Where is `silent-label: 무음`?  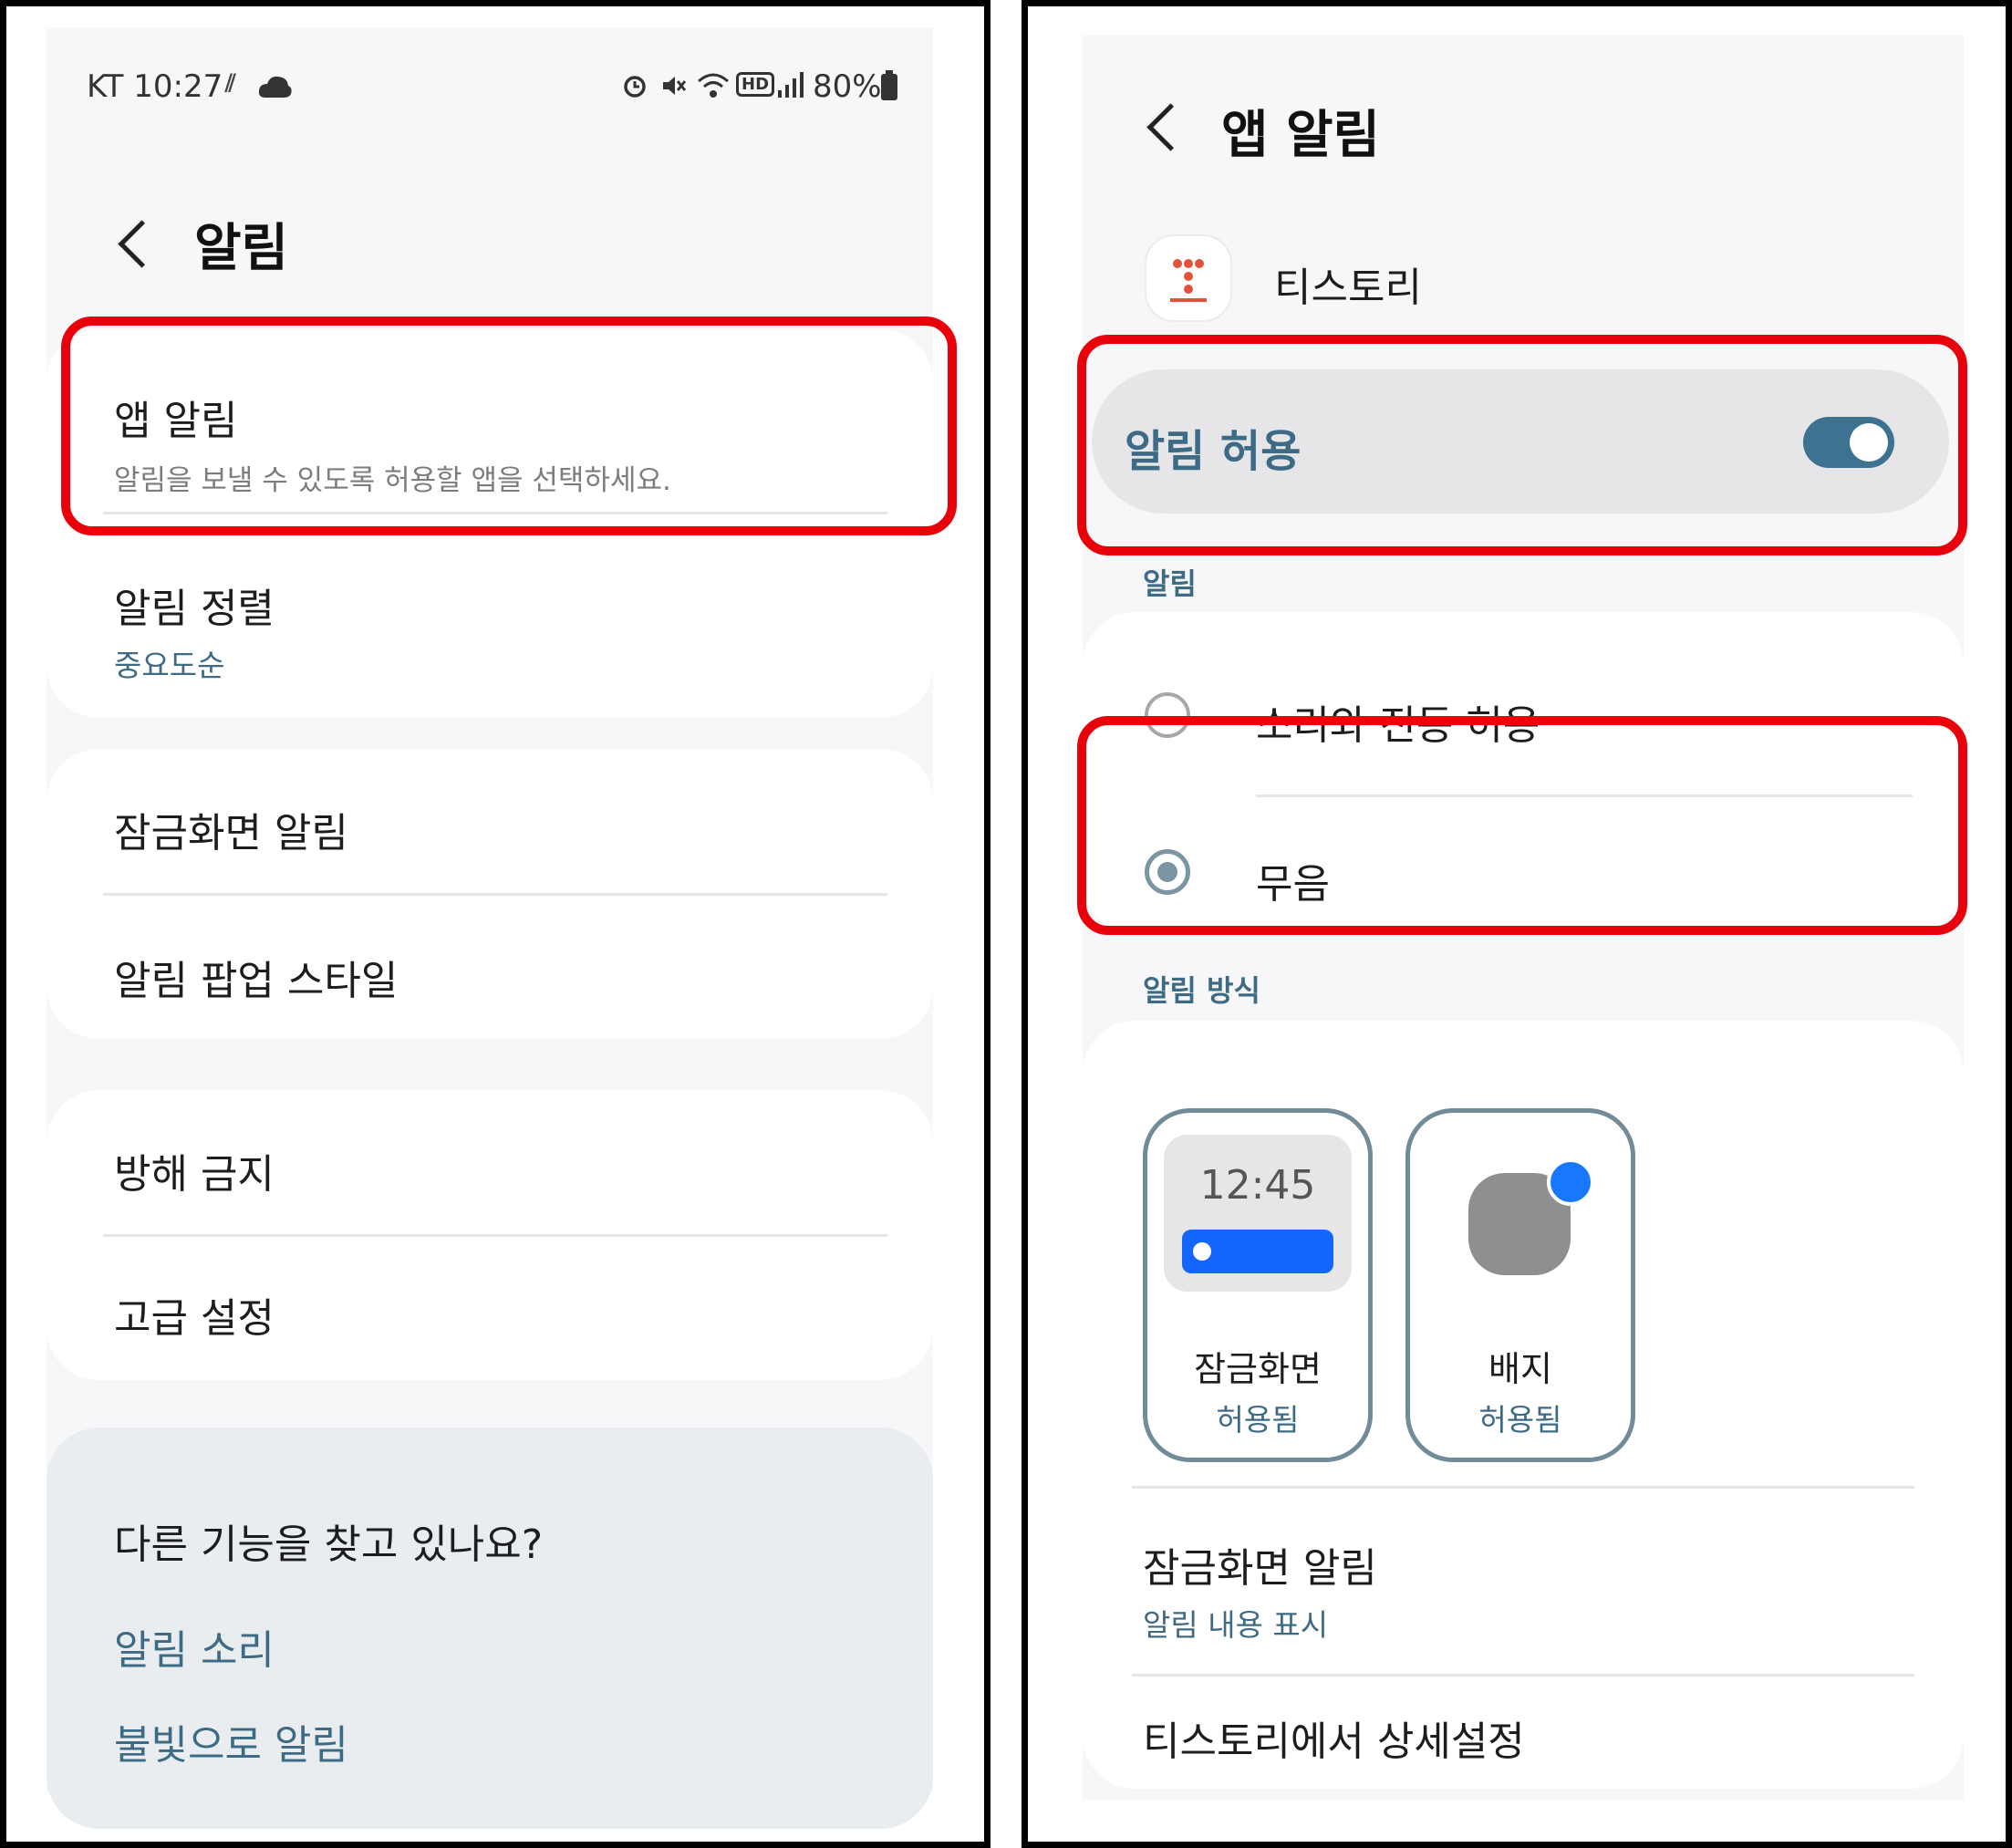 silent-label: 무음 is located at coordinates (1293, 884).